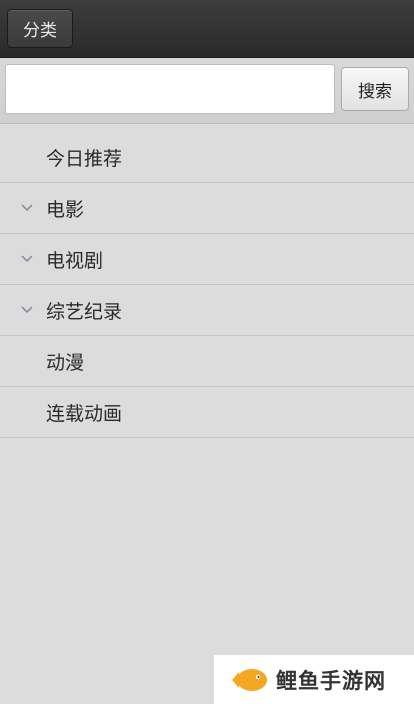 The width and height of the screenshot is (414, 704). What do you see at coordinates (40, 31) in the screenshot?
I see `category-button-label: 分类` at bounding box center [40, 31].